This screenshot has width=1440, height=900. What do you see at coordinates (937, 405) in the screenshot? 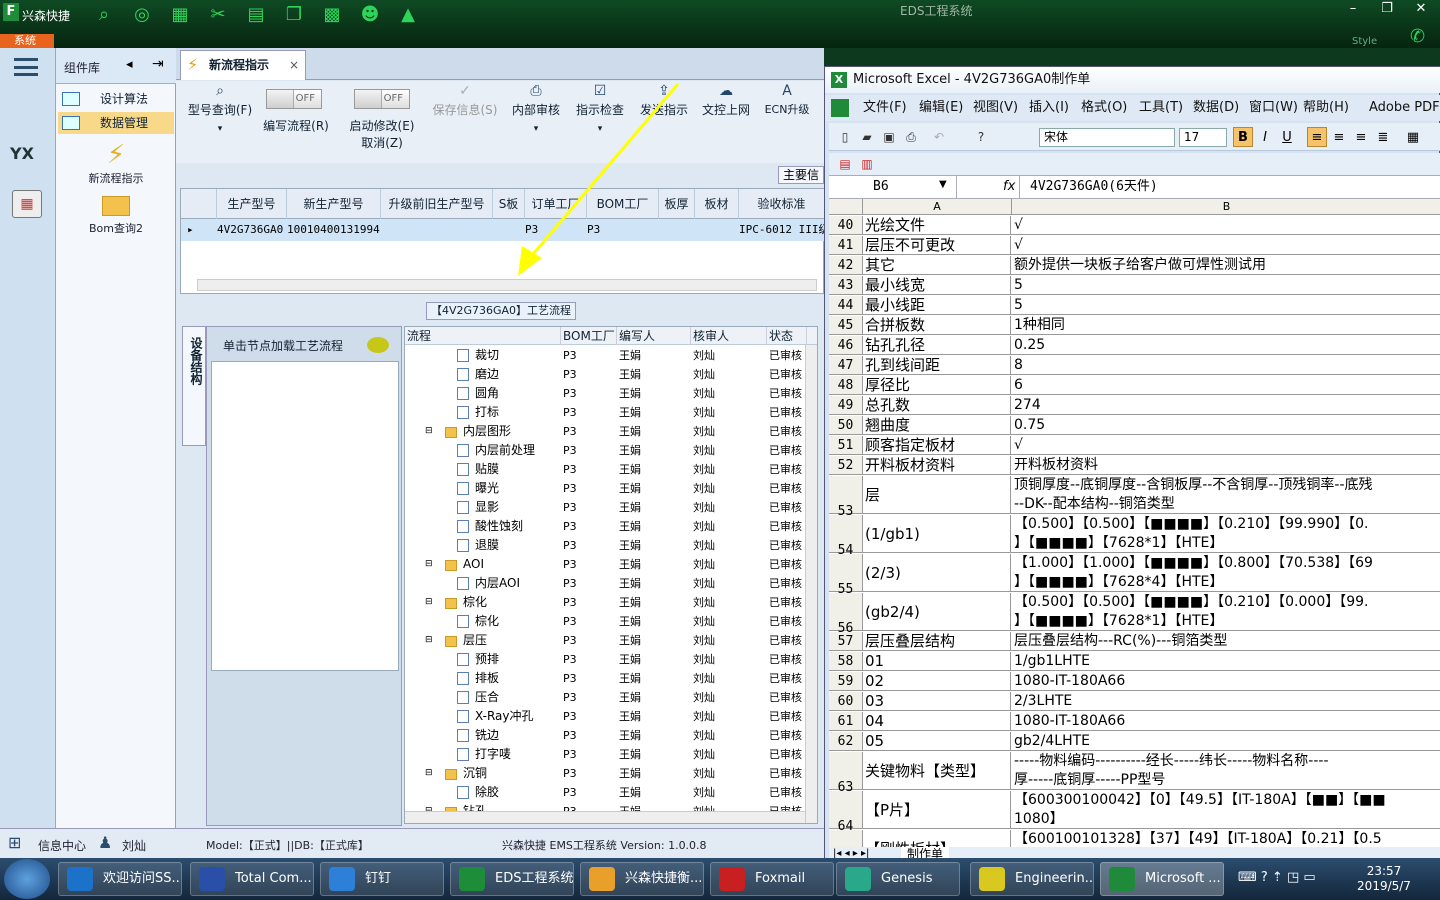
I see `cell-a: 总孔数` at bounding box center [937, 405].